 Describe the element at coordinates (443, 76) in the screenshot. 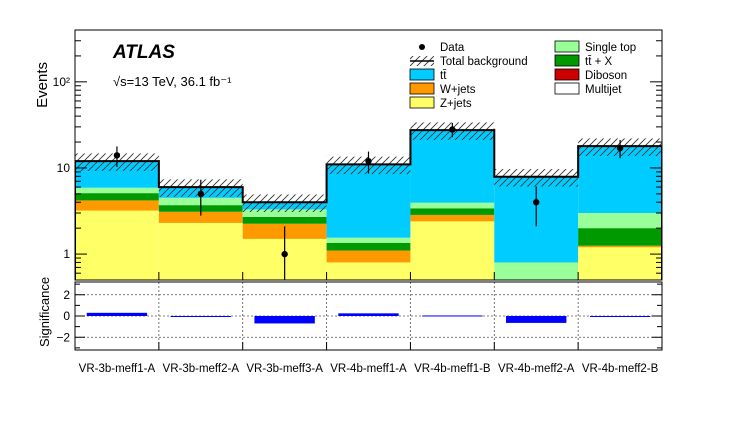

I see `legend-label-a-3: tt̄` at that location.